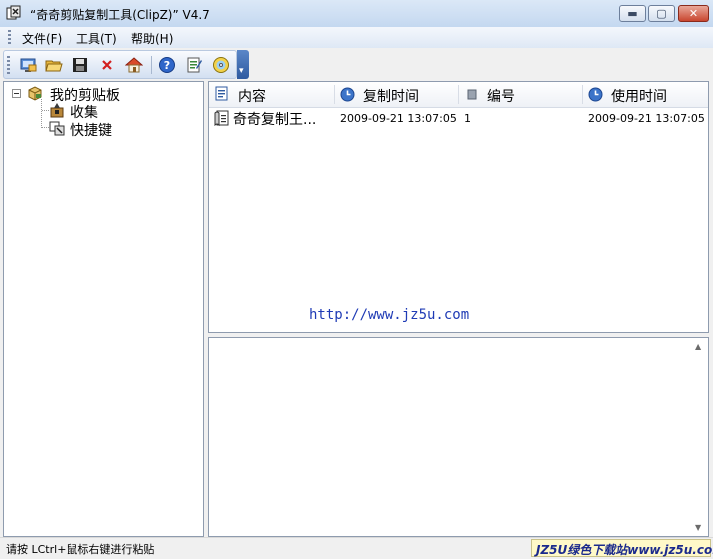  I want to click on edit-document-icon, so click(194, 65).